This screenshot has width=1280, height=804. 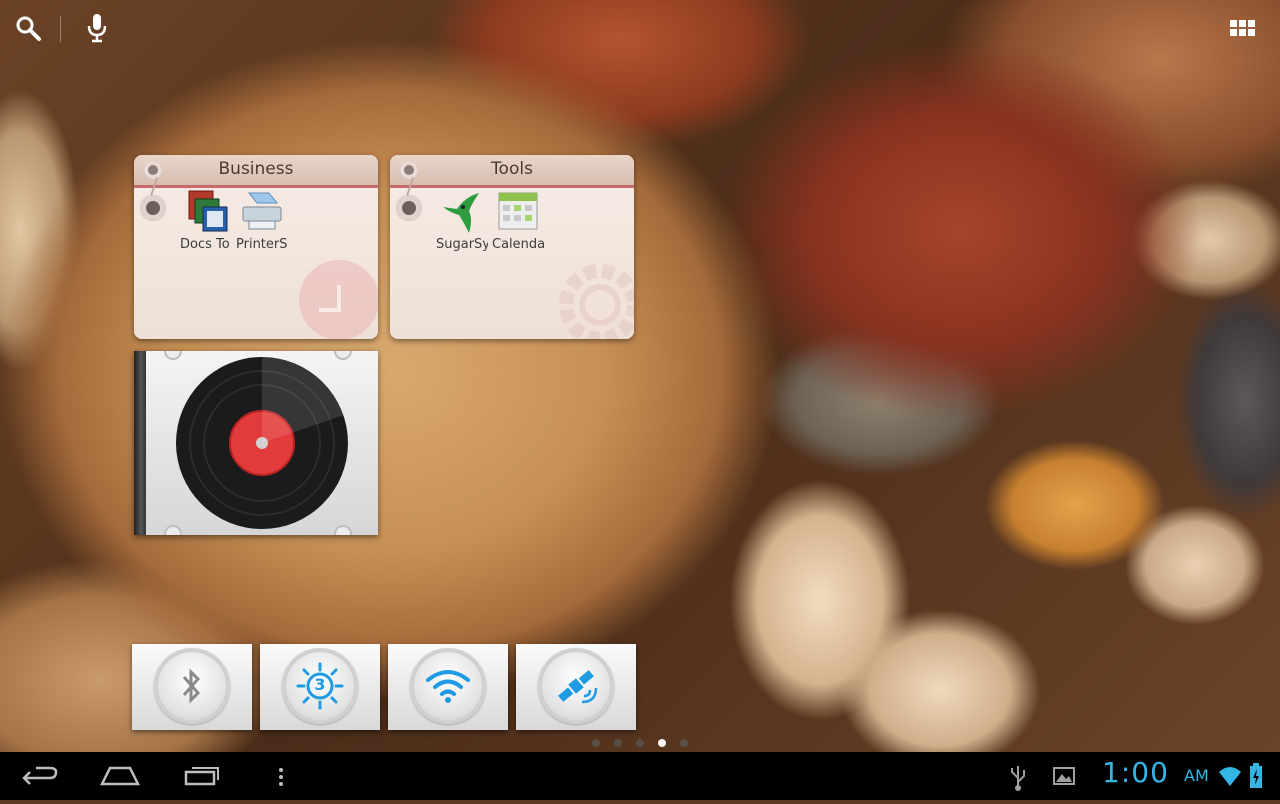 I want to click on folder-title: Business, so click(x=256, y=169).